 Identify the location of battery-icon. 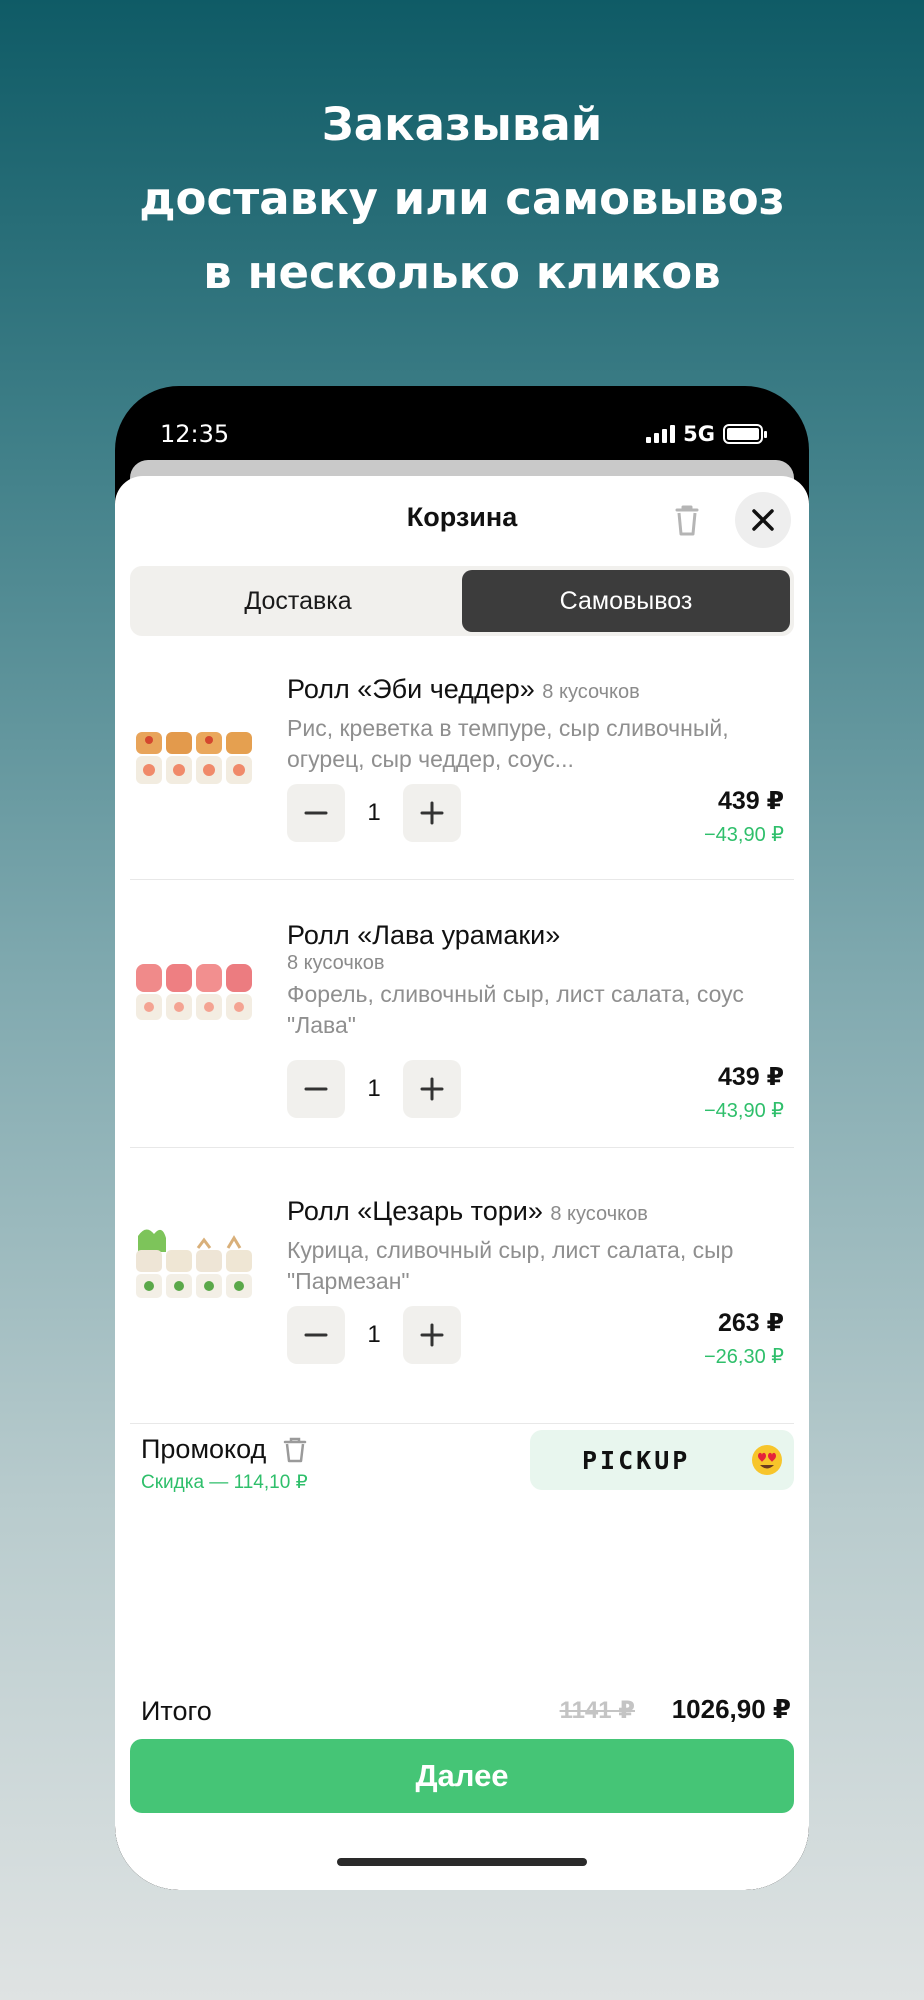
(745, 434).